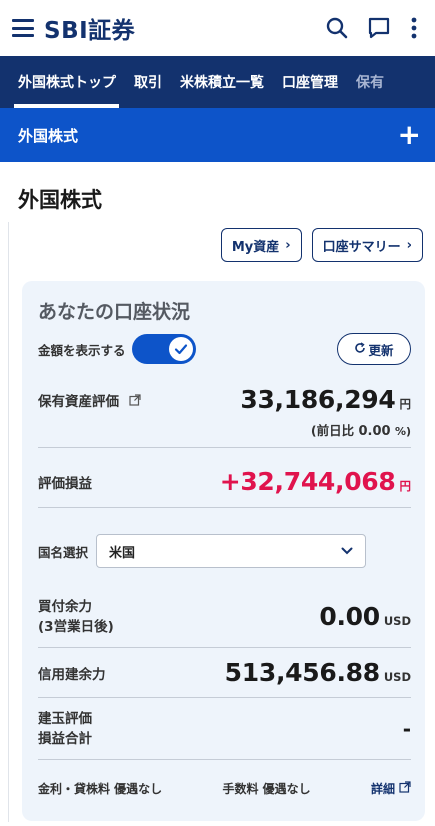  I want to click on show-amount-toggle, so click(163, 349).